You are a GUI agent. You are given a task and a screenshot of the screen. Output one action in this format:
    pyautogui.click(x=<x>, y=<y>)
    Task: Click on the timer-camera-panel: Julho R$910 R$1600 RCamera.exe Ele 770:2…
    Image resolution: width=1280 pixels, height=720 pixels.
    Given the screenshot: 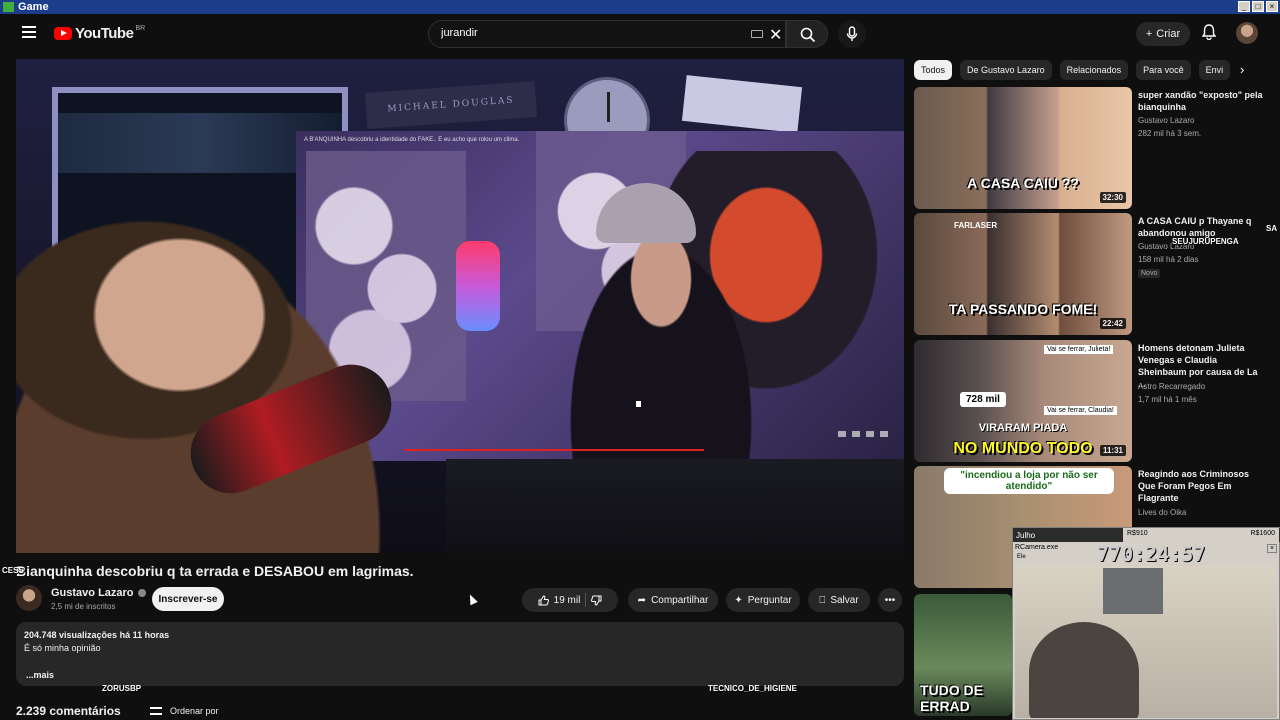 What is the action you would take?
    pyautogui.click(x=1146, y=623)
    